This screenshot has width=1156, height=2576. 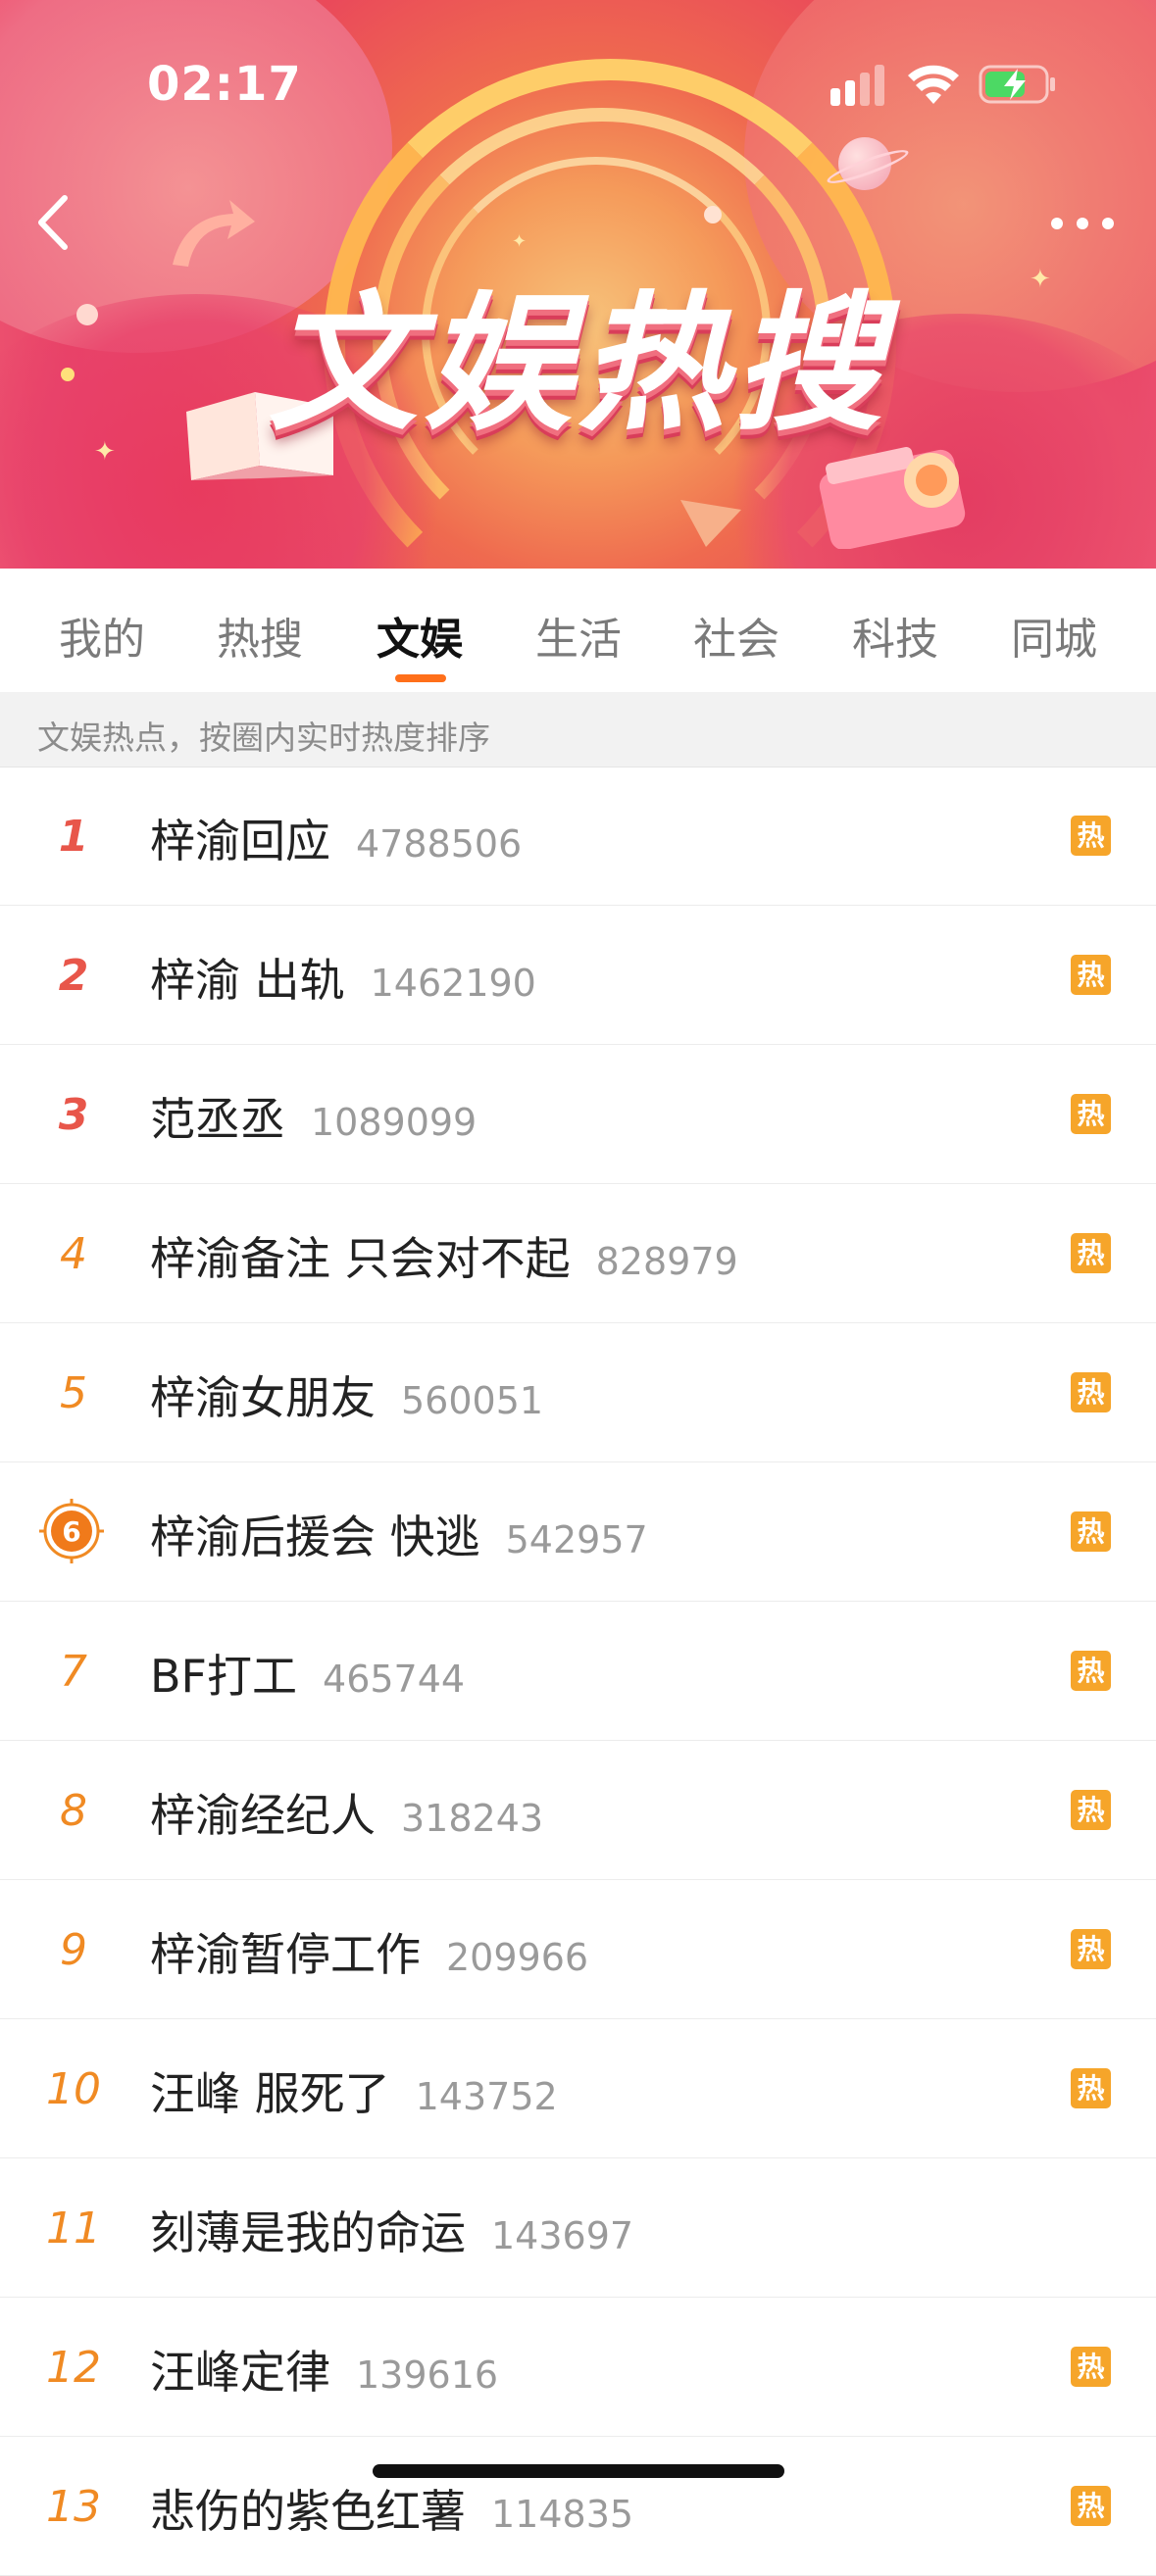 I want to click on rank-number: 3, so click(x=73, y=1115).